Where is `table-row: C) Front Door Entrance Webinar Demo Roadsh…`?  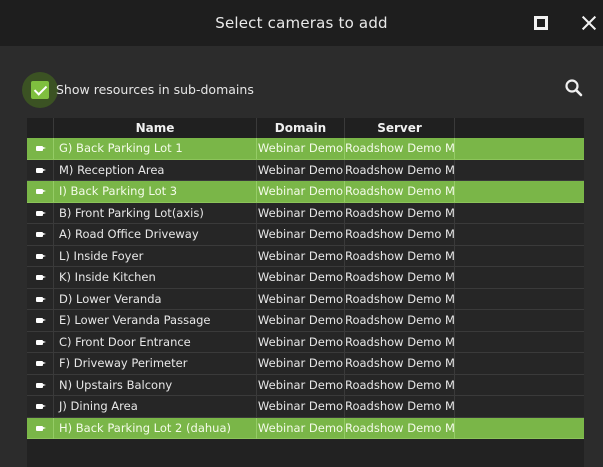 table-row: C) Front Door Entrance Webinar Demo Roadsh… is located at coordinates (305, 342).